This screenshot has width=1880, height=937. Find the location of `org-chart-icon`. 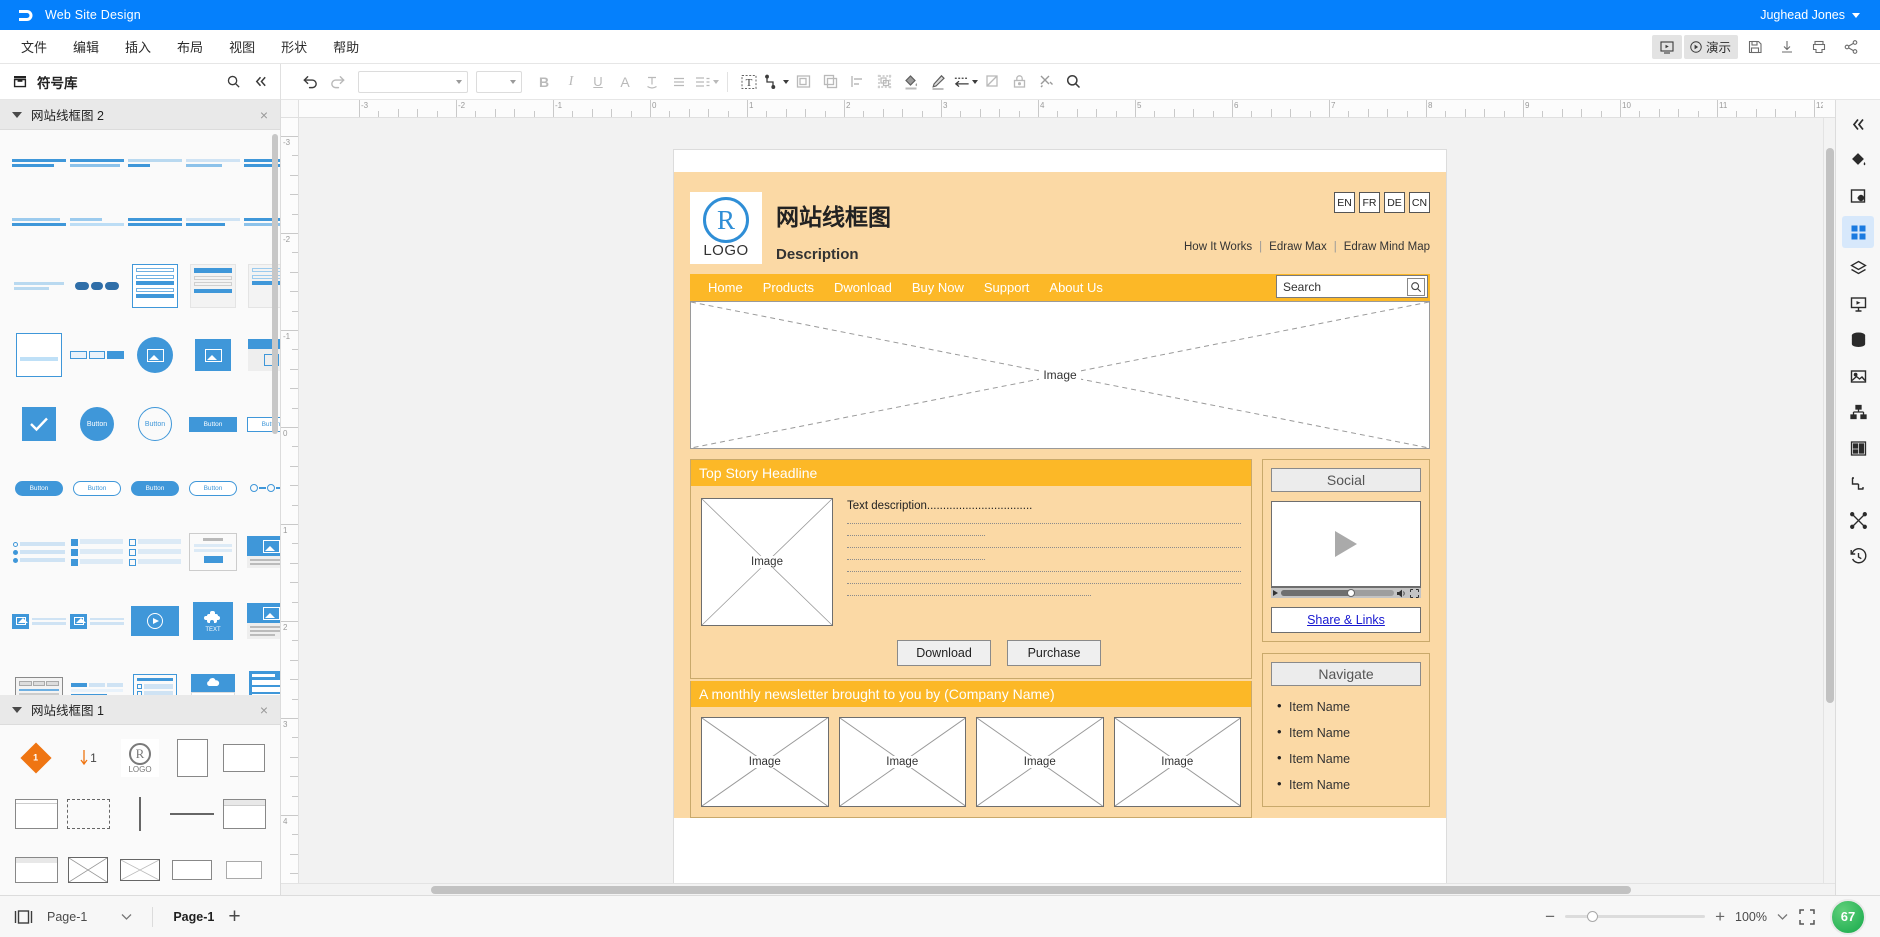

org-chart-icon is located at coordinates (1858, 412).